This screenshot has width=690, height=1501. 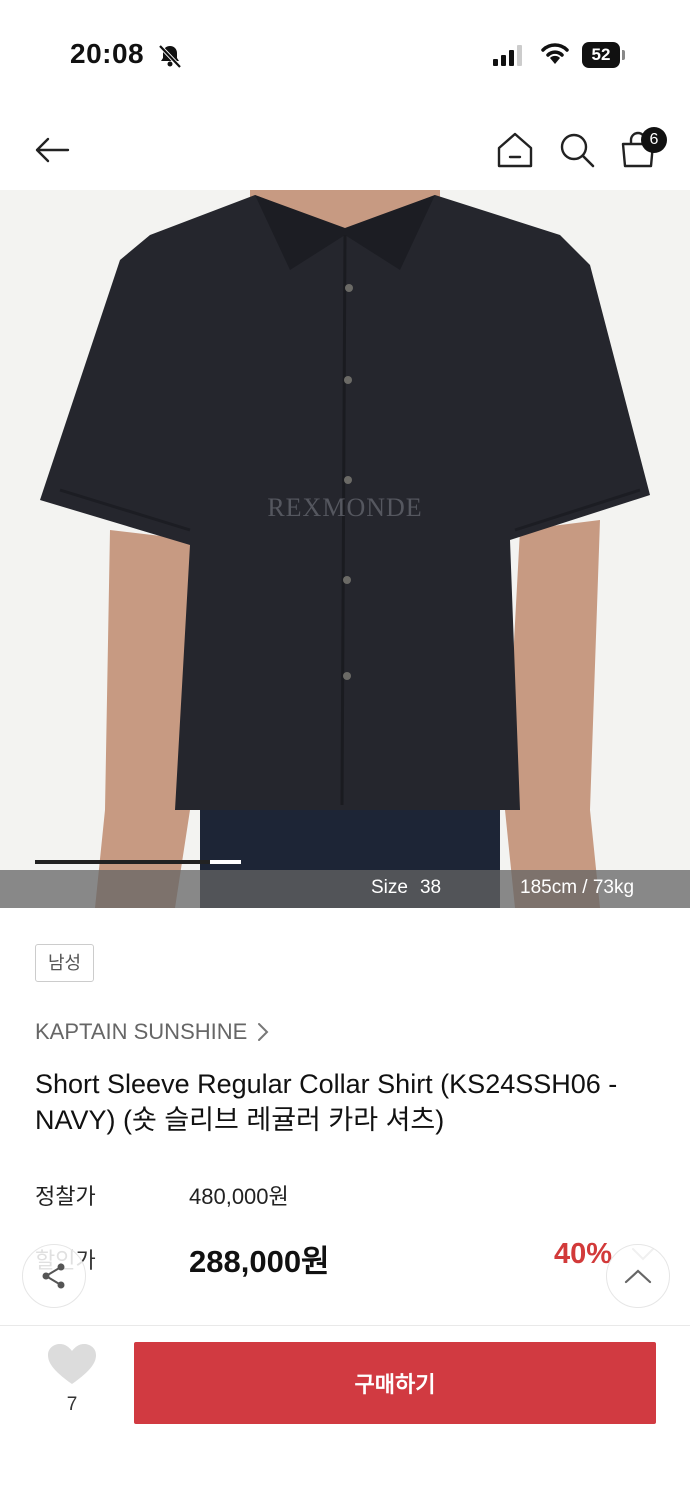 I want to click on buy-button: 구매하기, so click(x=395, y=1383).